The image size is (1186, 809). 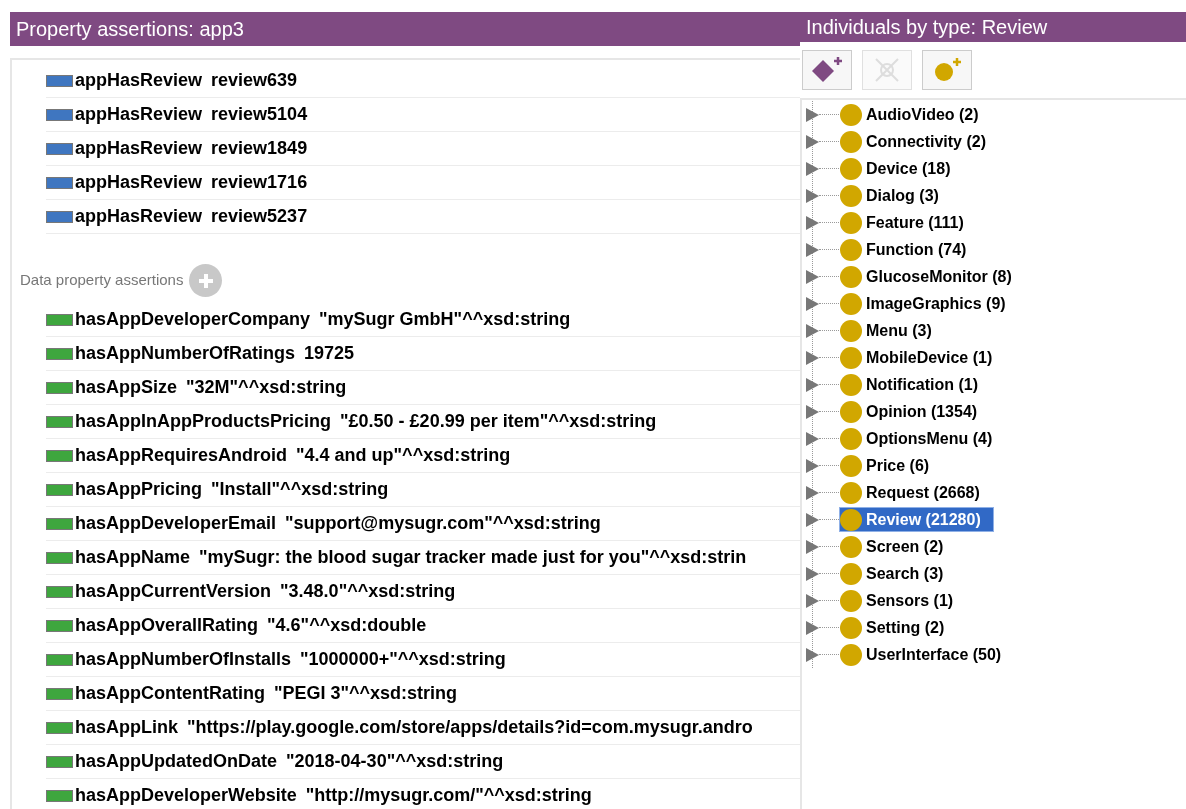 What do you see at coordinates (176, 761) in the screenshot?
I see `property-name: hasAppUpdatedOnDate` at bounding box center [176, 761].